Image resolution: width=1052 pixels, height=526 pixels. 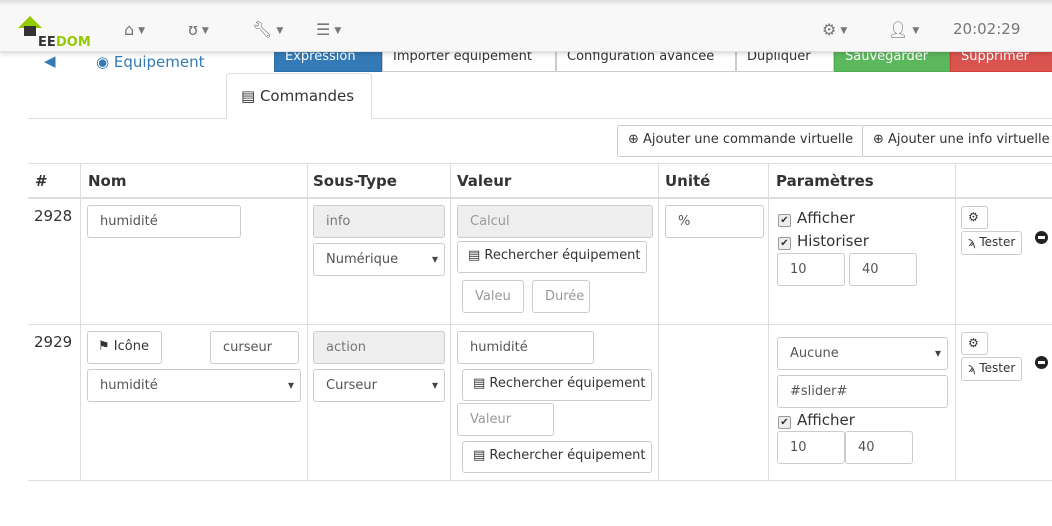 I want to click on duree-input: Durée, so click(x=561, y=296).